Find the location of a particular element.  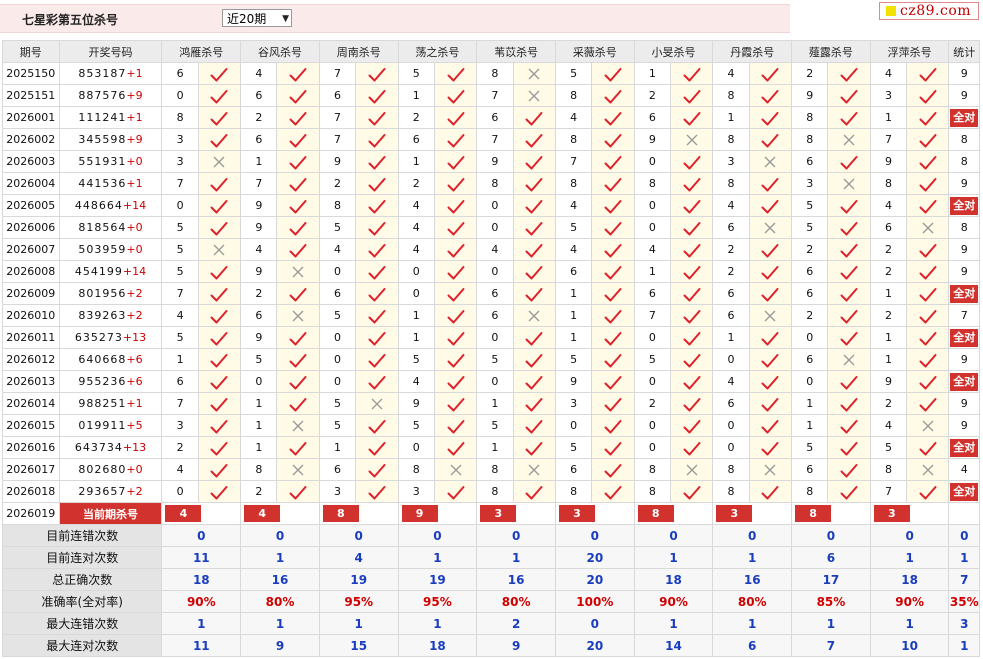

current-kill-number: 4 is located at coordinates (183, 513).